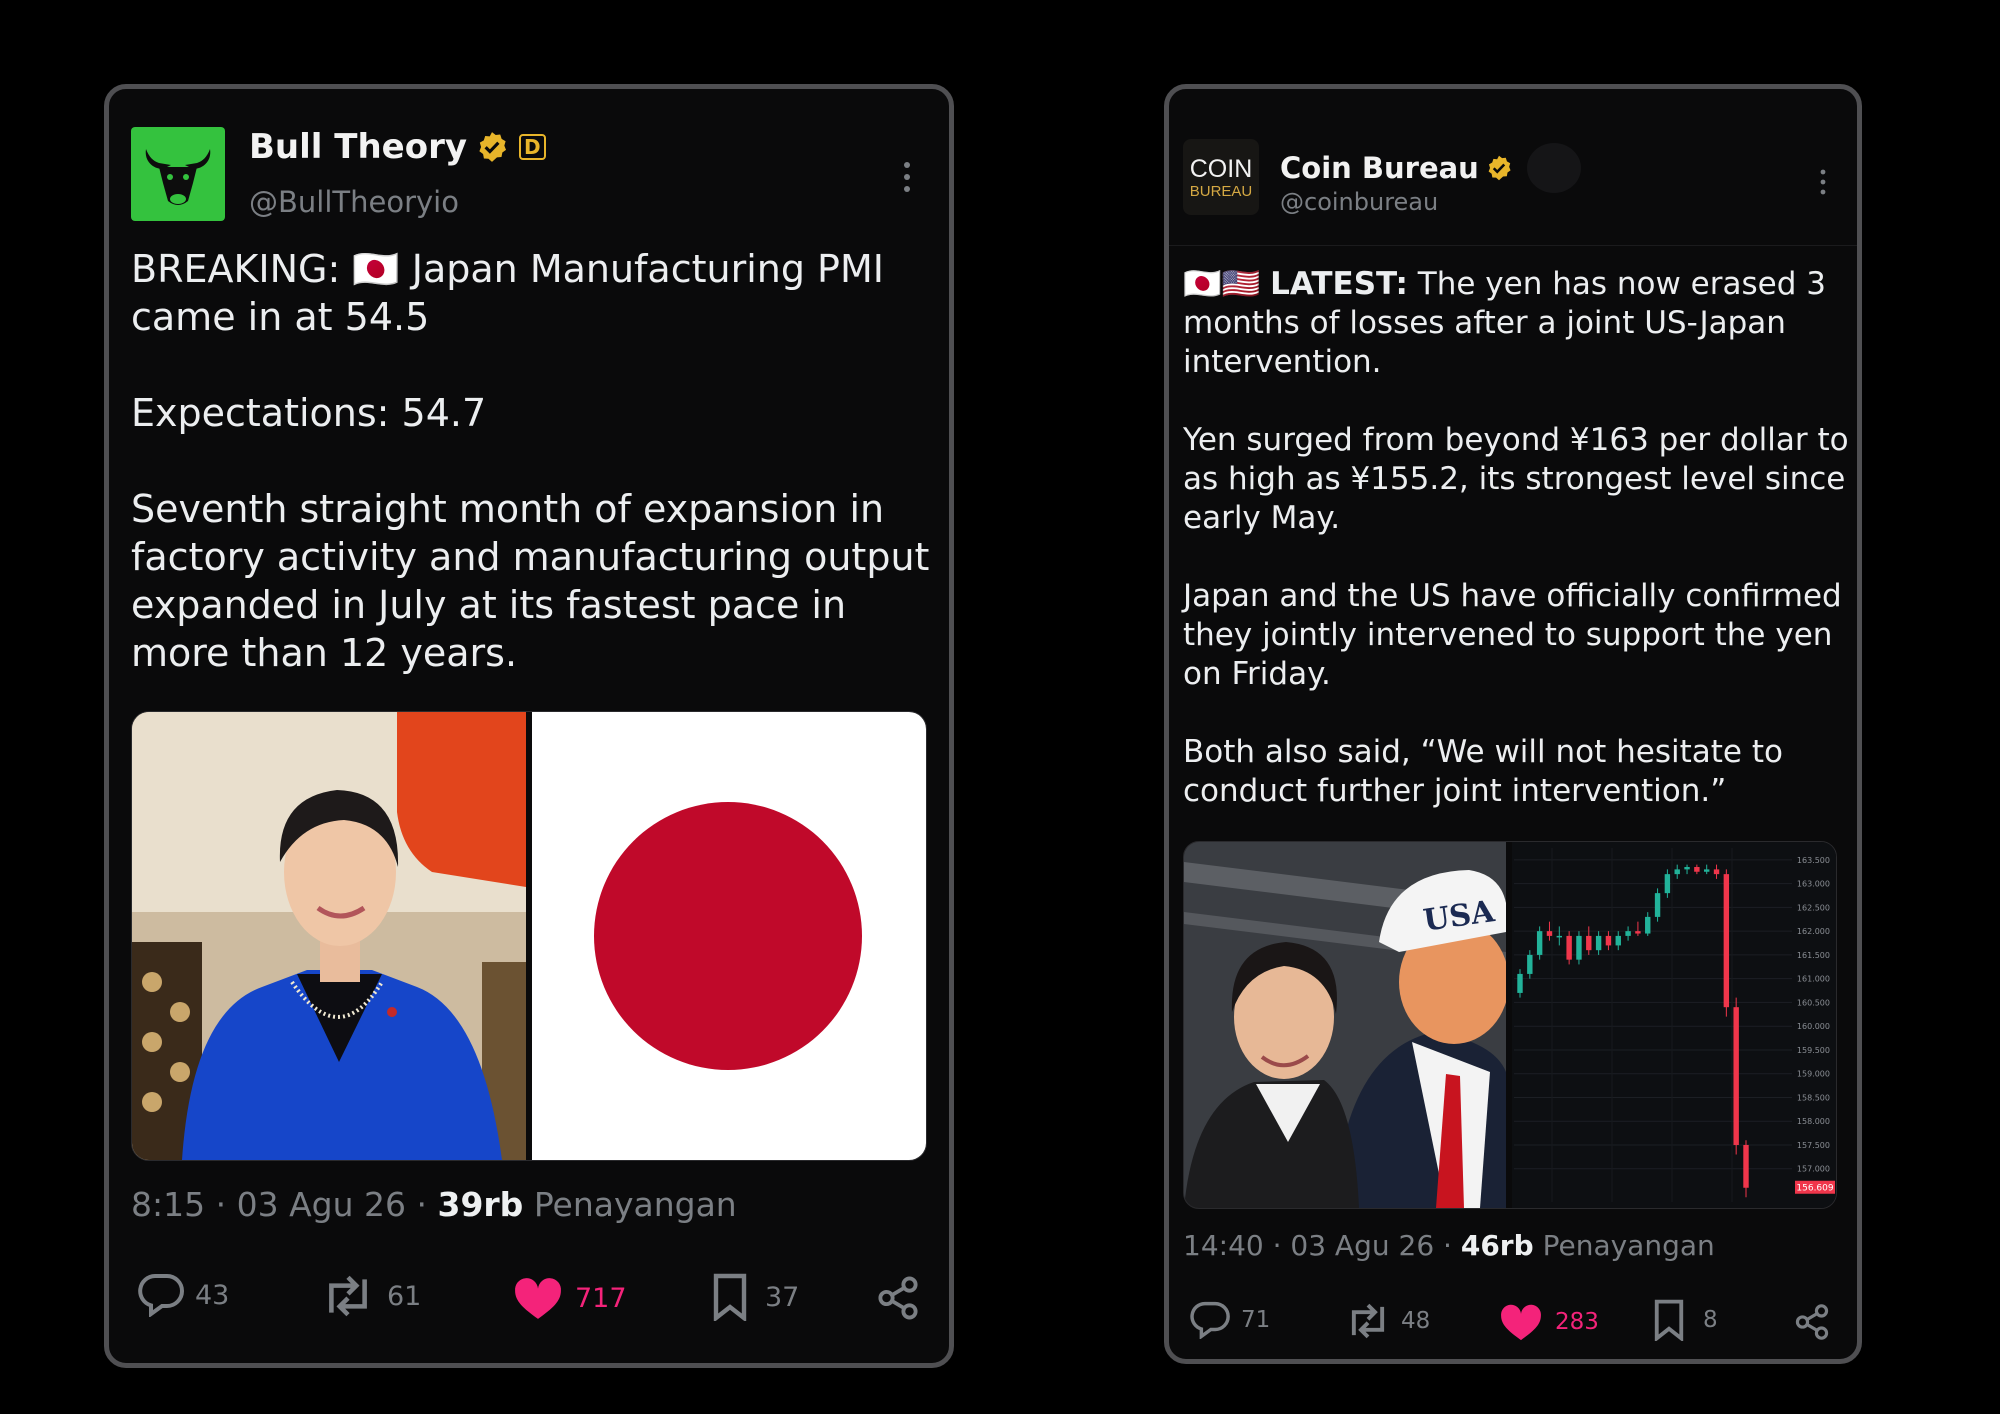 The height and width of the screenshot is (1414, 2000). What do you see at coordinates (1379, 168) in the screenshot?
I see `author-name: Coin Bureau` at bounding box center [1379, 168].